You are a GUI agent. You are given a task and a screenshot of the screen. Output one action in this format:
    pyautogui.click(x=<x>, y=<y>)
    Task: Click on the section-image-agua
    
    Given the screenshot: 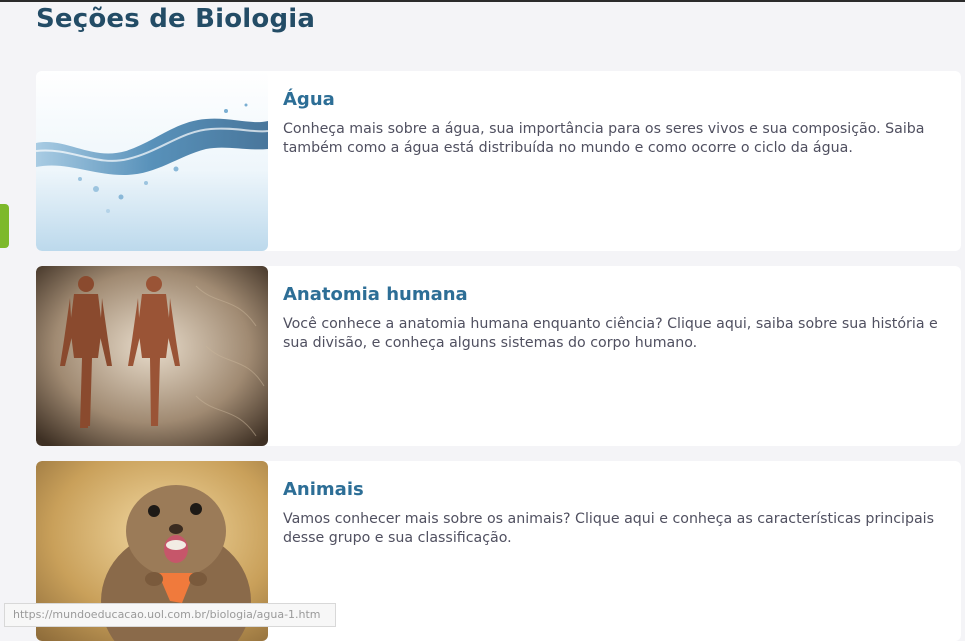 What is the action you would take?
    pyautogui.click(x=152, y=161)
    